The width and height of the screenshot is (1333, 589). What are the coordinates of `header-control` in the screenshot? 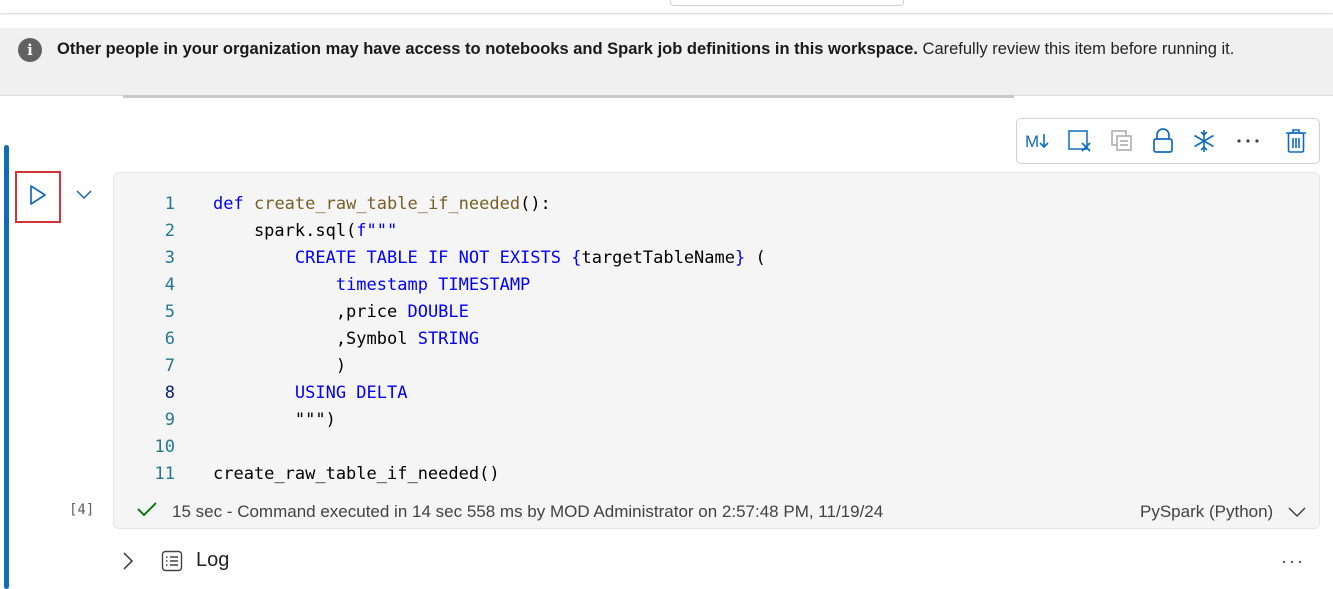 It's located at (787, 3).